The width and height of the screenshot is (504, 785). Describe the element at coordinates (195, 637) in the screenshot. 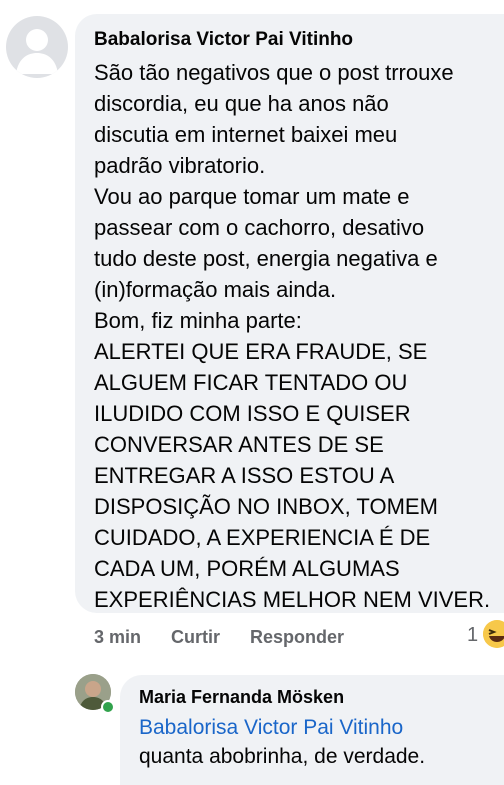

I see `like-button: Curtir` at that location.